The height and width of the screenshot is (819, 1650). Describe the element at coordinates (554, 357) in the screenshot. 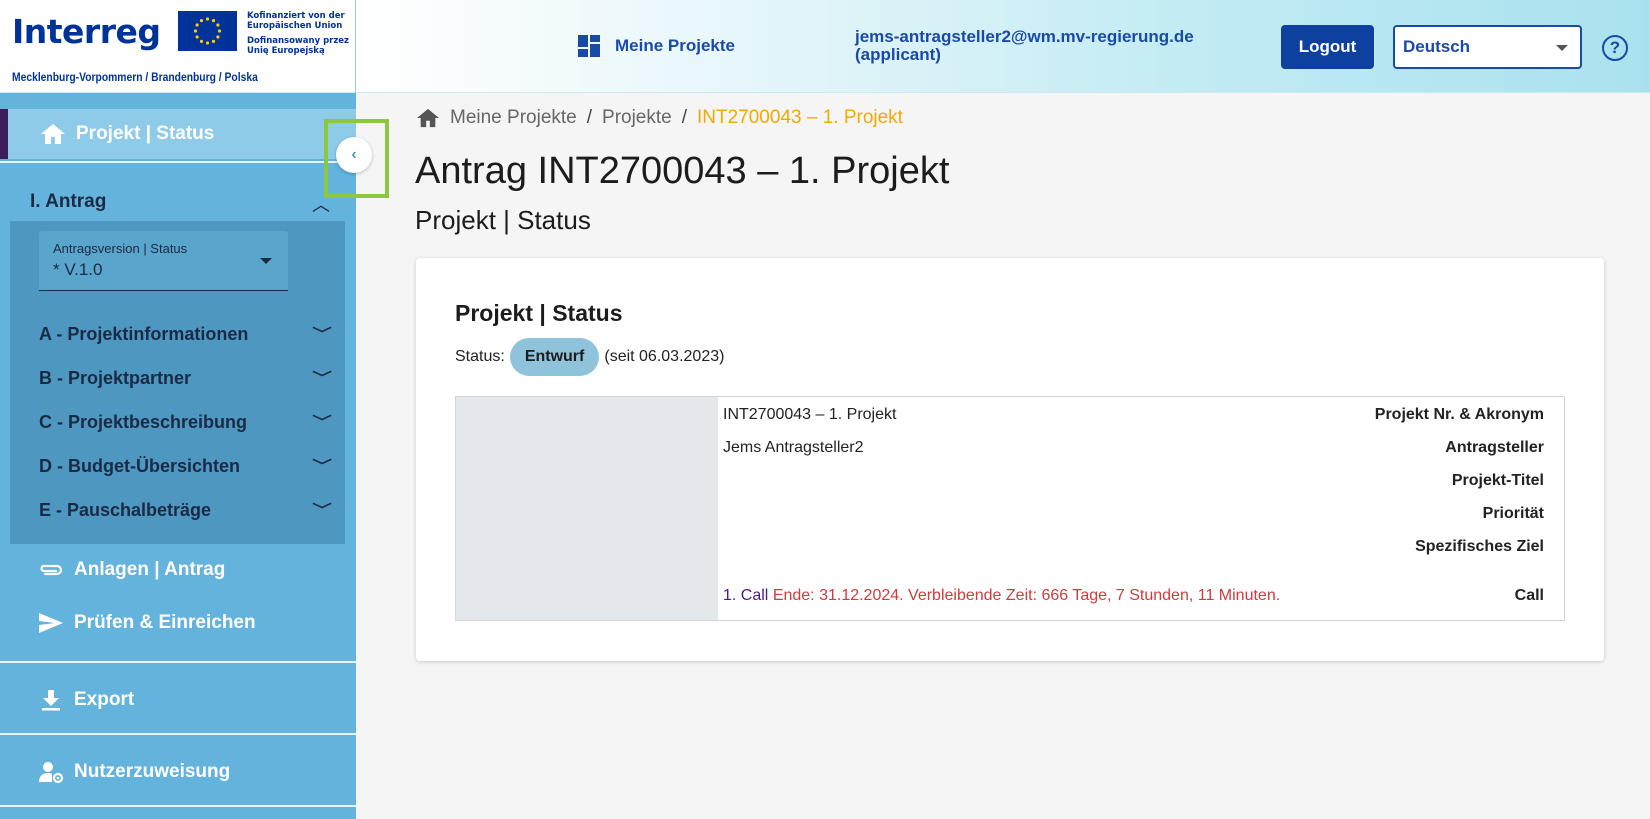

I see `status-badge: Entwurf` at that location.